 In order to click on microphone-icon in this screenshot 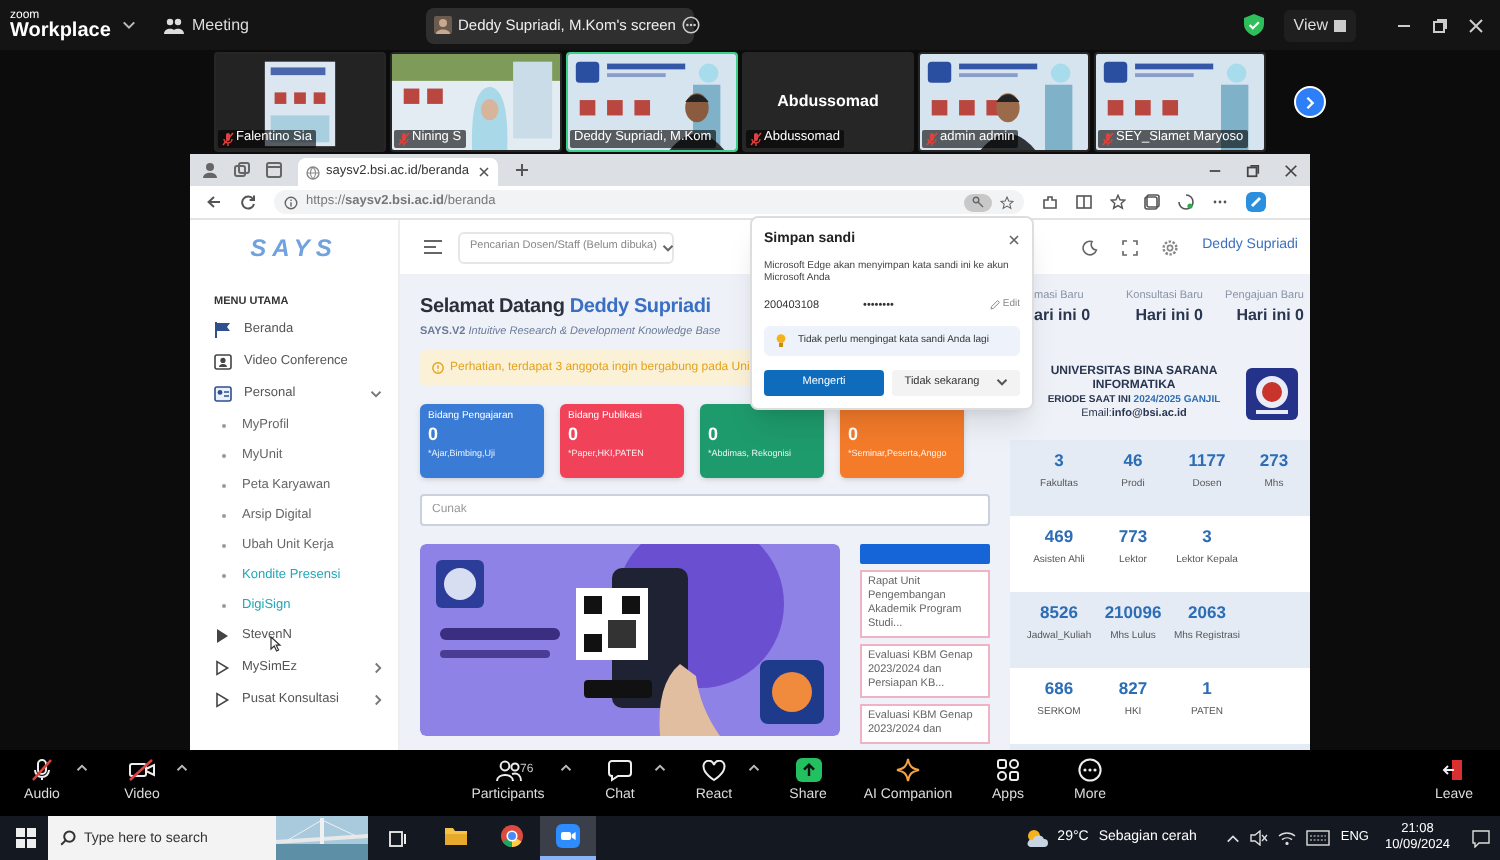, I will do `click(42, 770)`.